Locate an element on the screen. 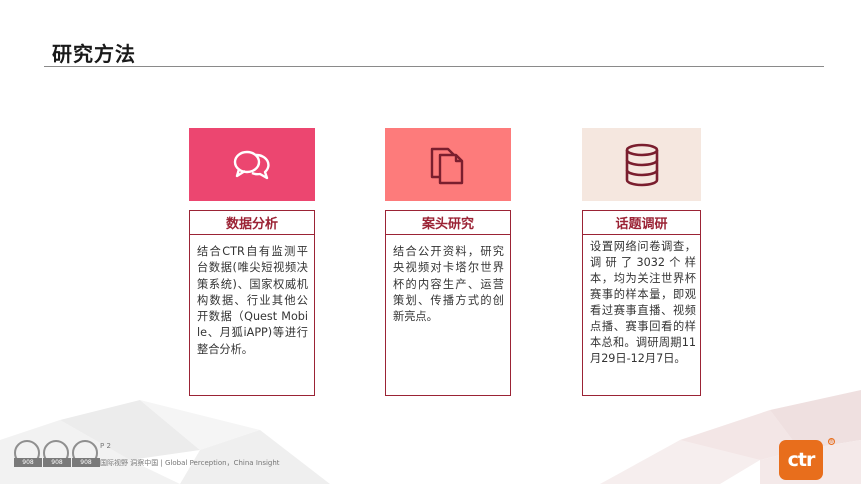 The width and height of the screenshot is (861, 484). chat-bubbles-icon is located at coordinates (251, 164).